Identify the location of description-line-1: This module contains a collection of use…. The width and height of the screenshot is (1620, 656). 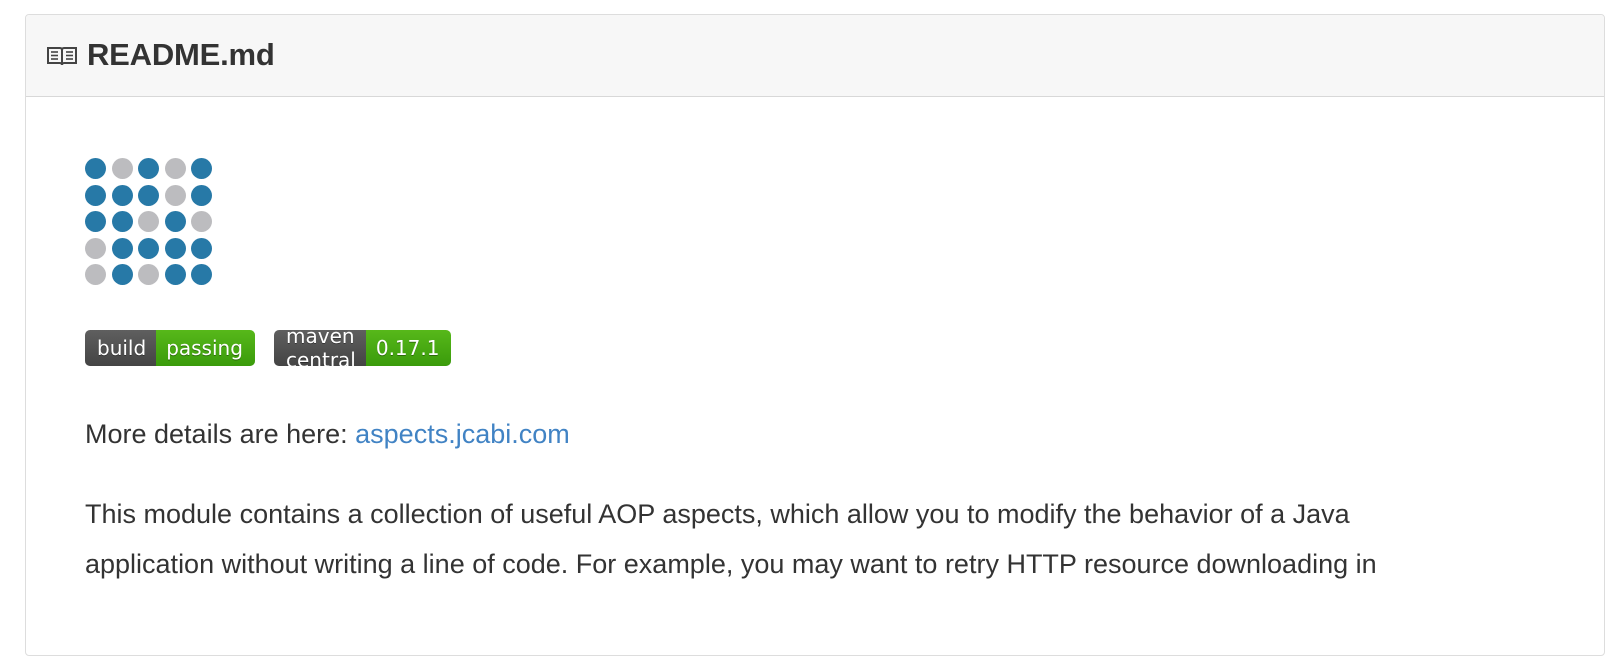
(717, 514).